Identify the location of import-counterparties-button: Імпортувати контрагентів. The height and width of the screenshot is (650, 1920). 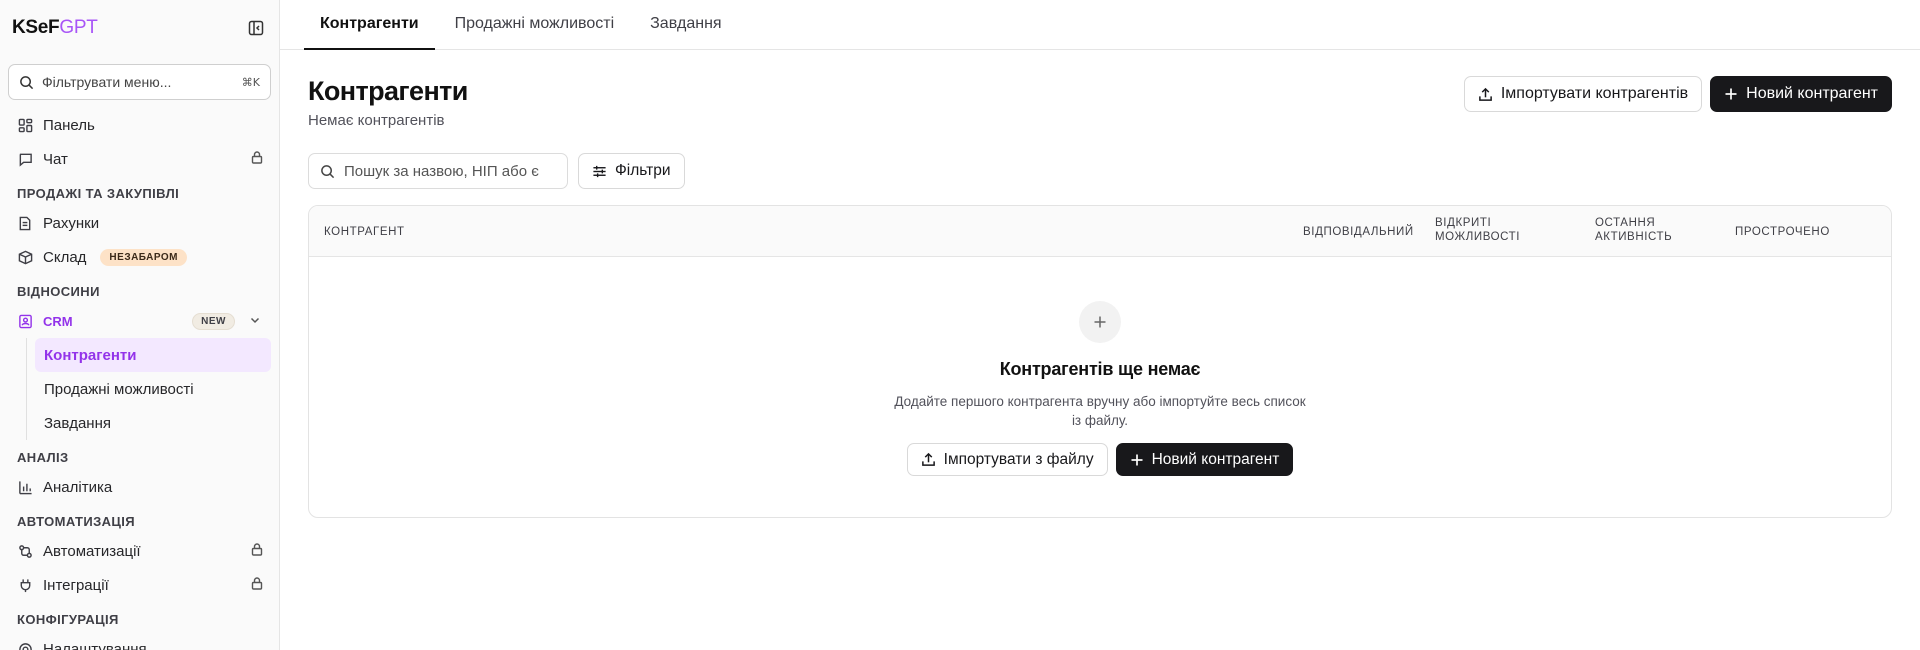
(1583, 94).